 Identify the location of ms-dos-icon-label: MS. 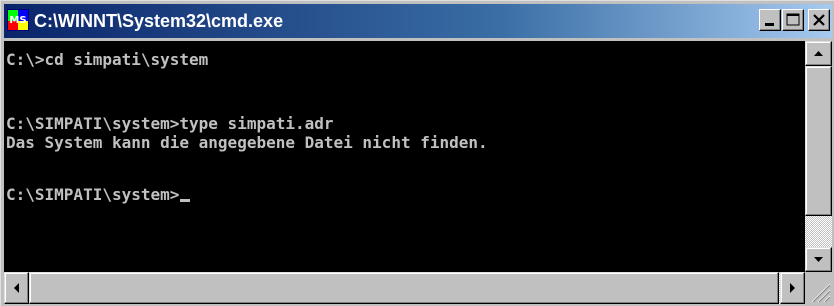
(17, 20).